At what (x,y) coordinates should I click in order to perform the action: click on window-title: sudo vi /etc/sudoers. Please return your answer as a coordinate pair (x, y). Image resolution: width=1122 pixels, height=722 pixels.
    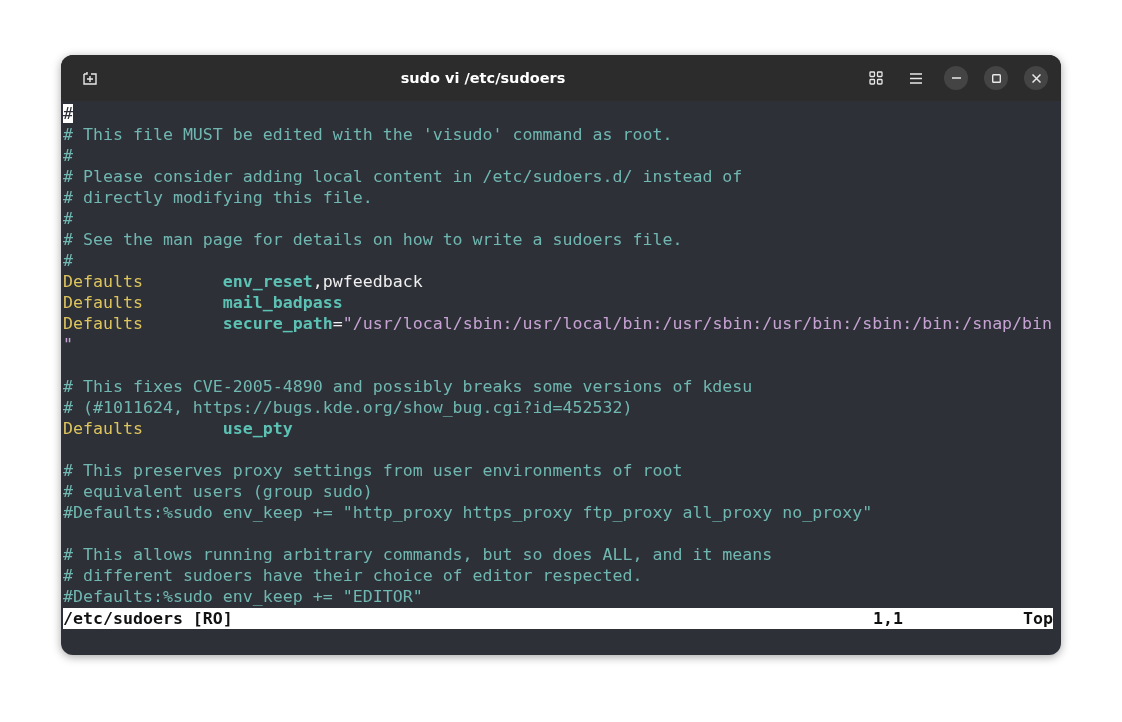
    Looking at the image, I should click on (483, 78).